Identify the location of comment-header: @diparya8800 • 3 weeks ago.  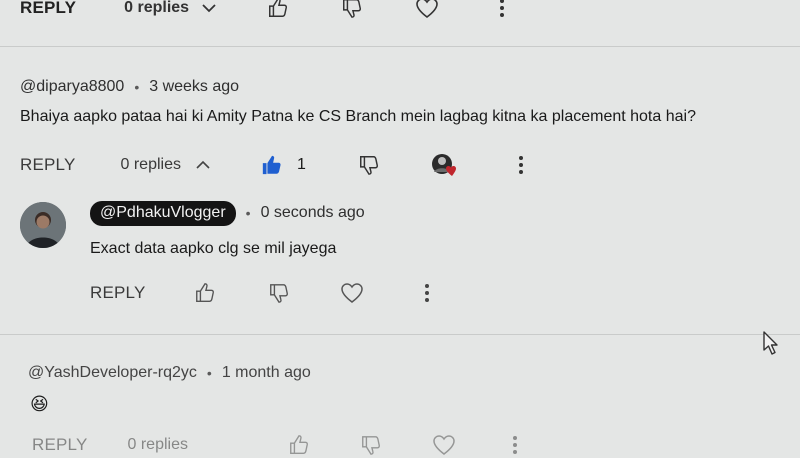
(129, 87).